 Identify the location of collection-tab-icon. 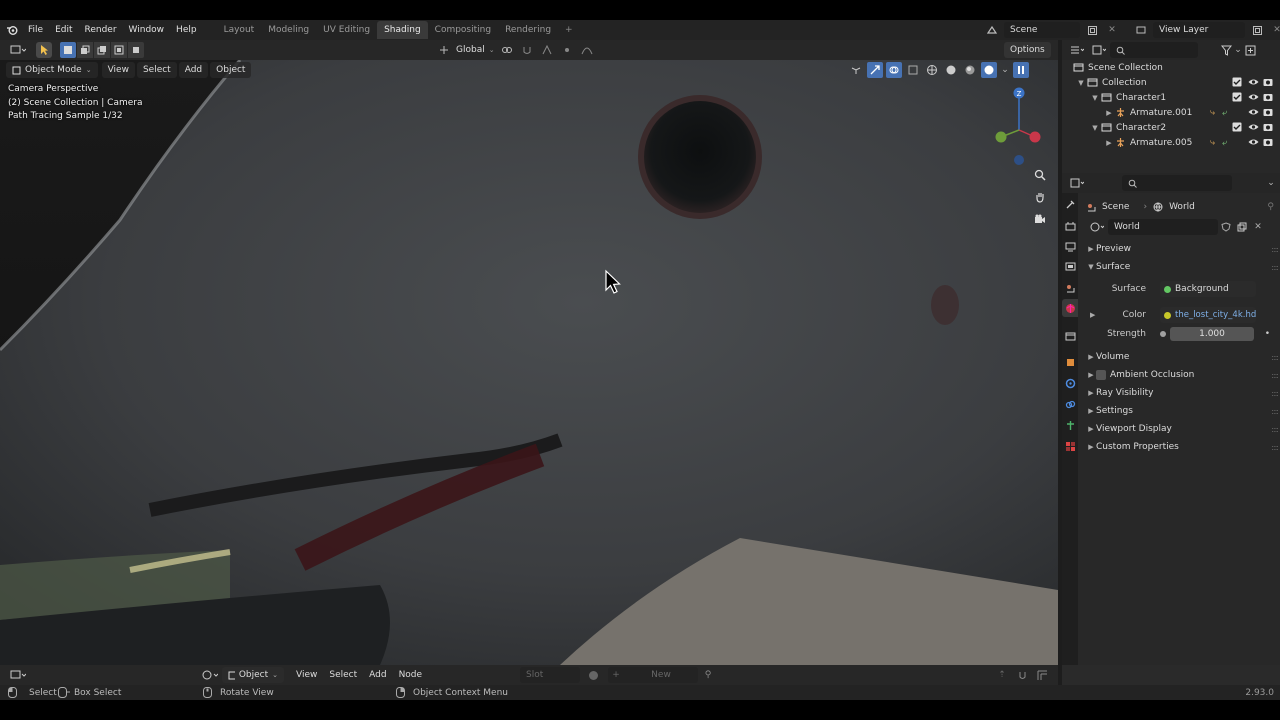
(1070, 336).